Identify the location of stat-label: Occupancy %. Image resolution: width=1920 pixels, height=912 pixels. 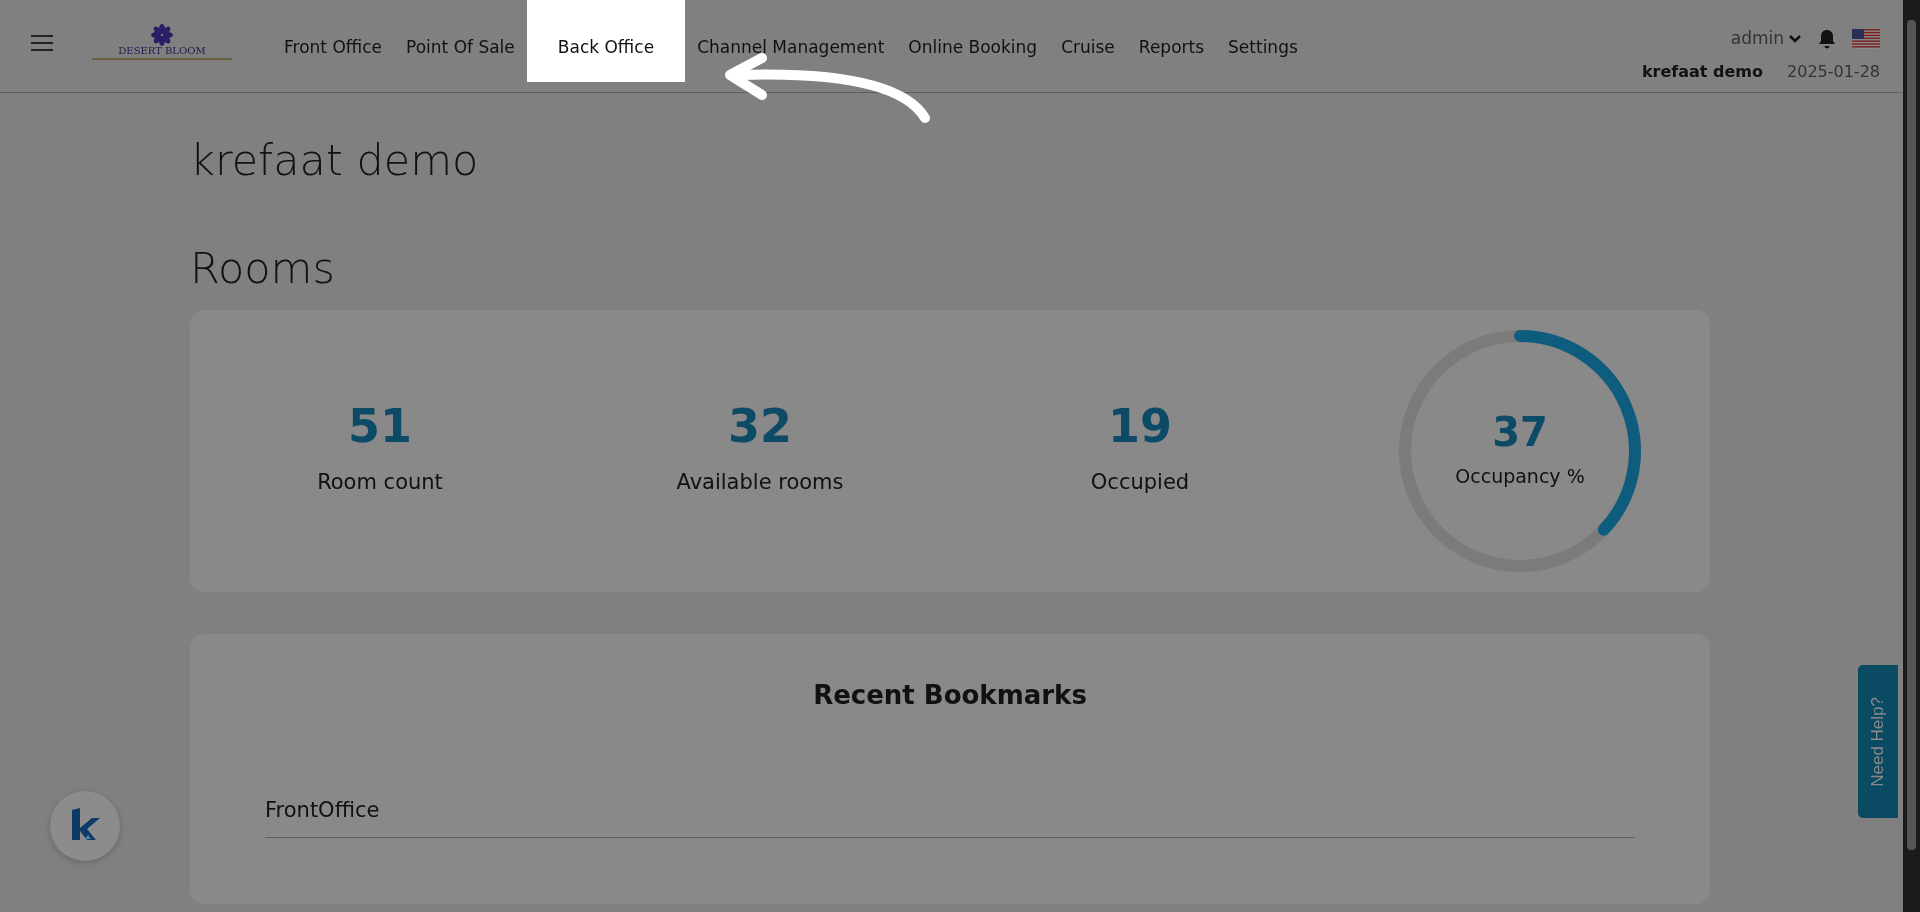
(1520, 476).